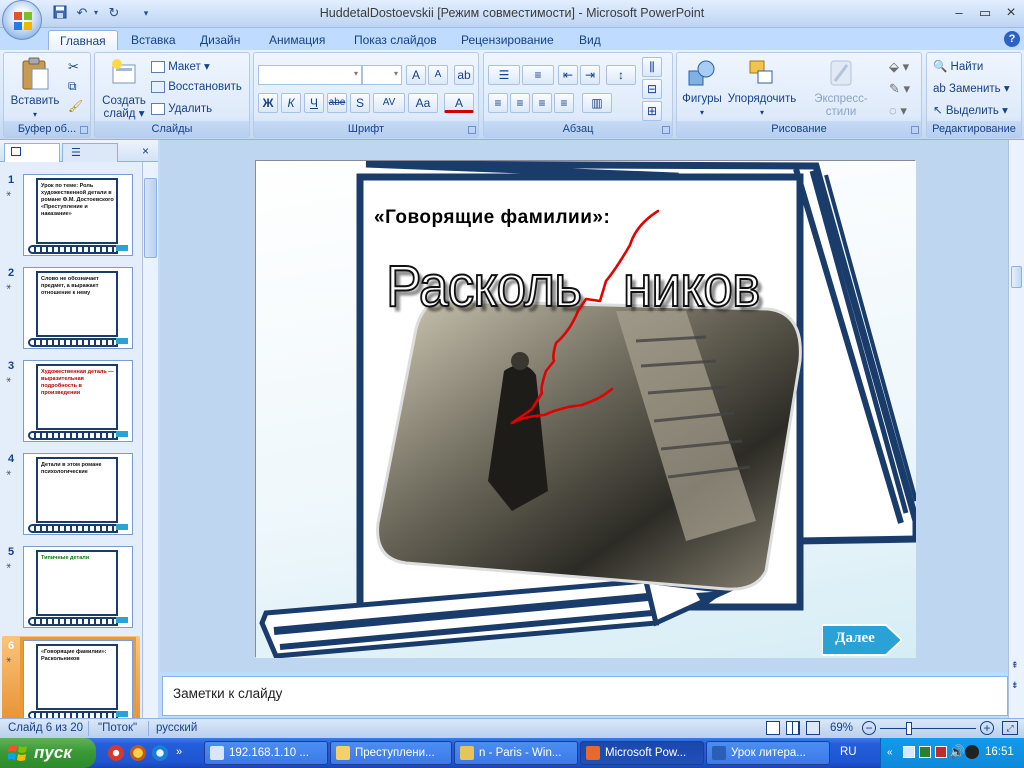  What do you see at coordinates (124, 89) in the screenshot?
I see `new-slide-button: Создать слайд ▾` at bounding box center [124, 89].